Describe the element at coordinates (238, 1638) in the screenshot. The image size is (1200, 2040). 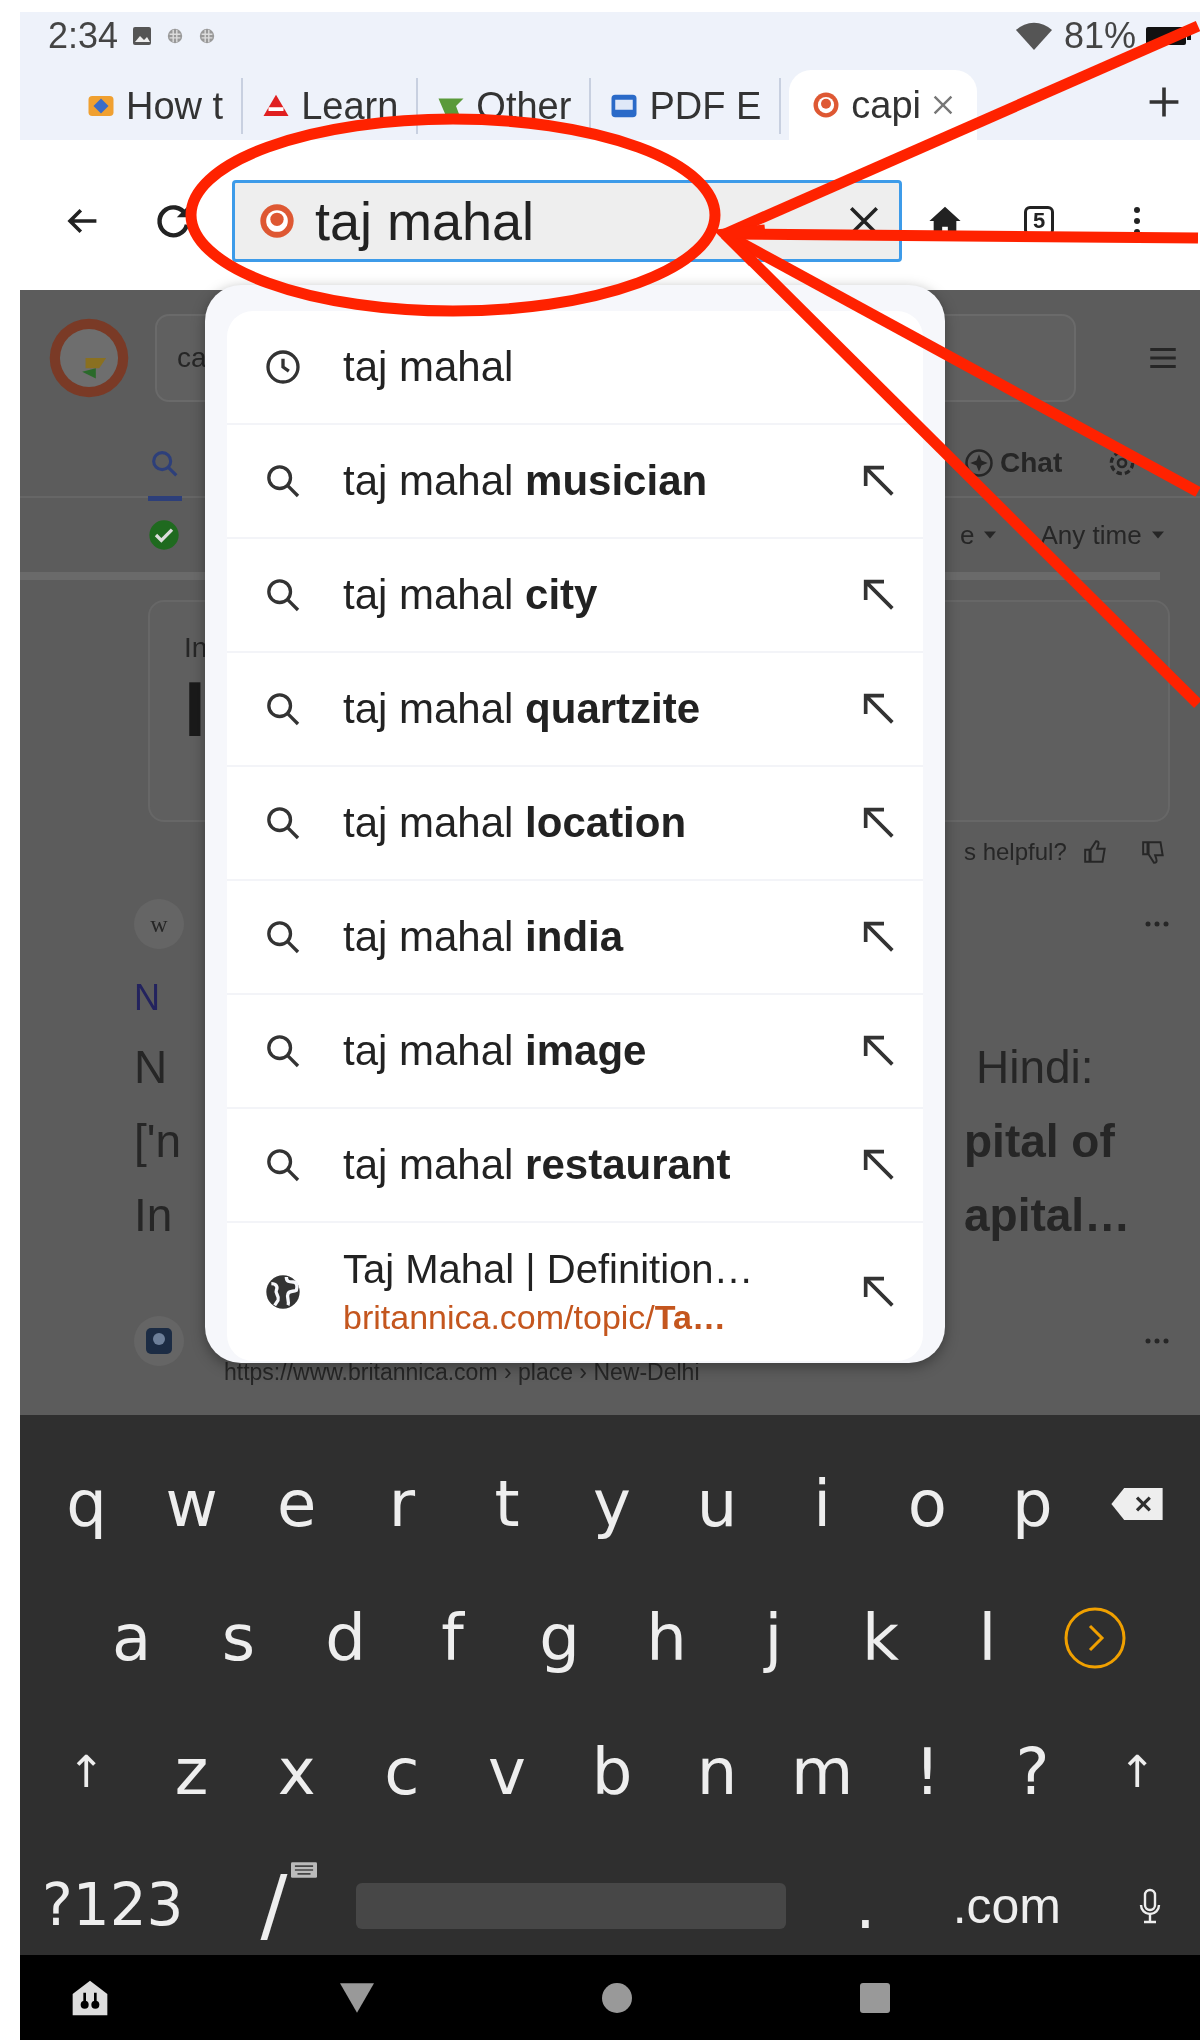
I see `keyboard-key: s` at that location.